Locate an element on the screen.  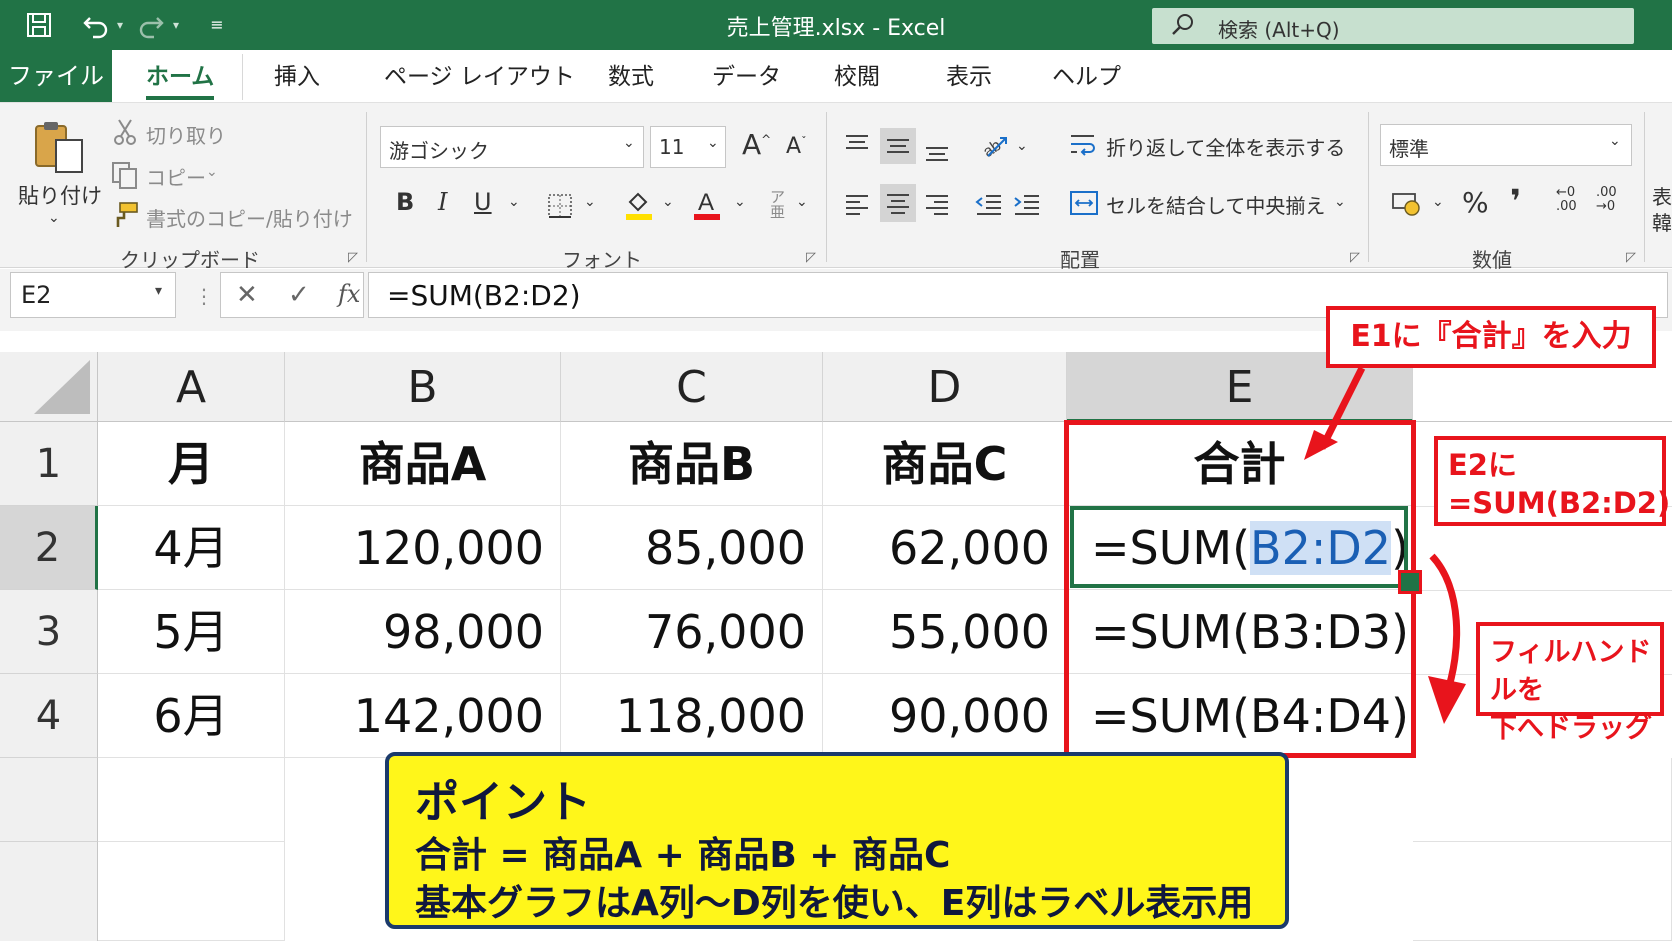
paste-dropdown-icon: ⌄ is located at coordinates (54, 218).